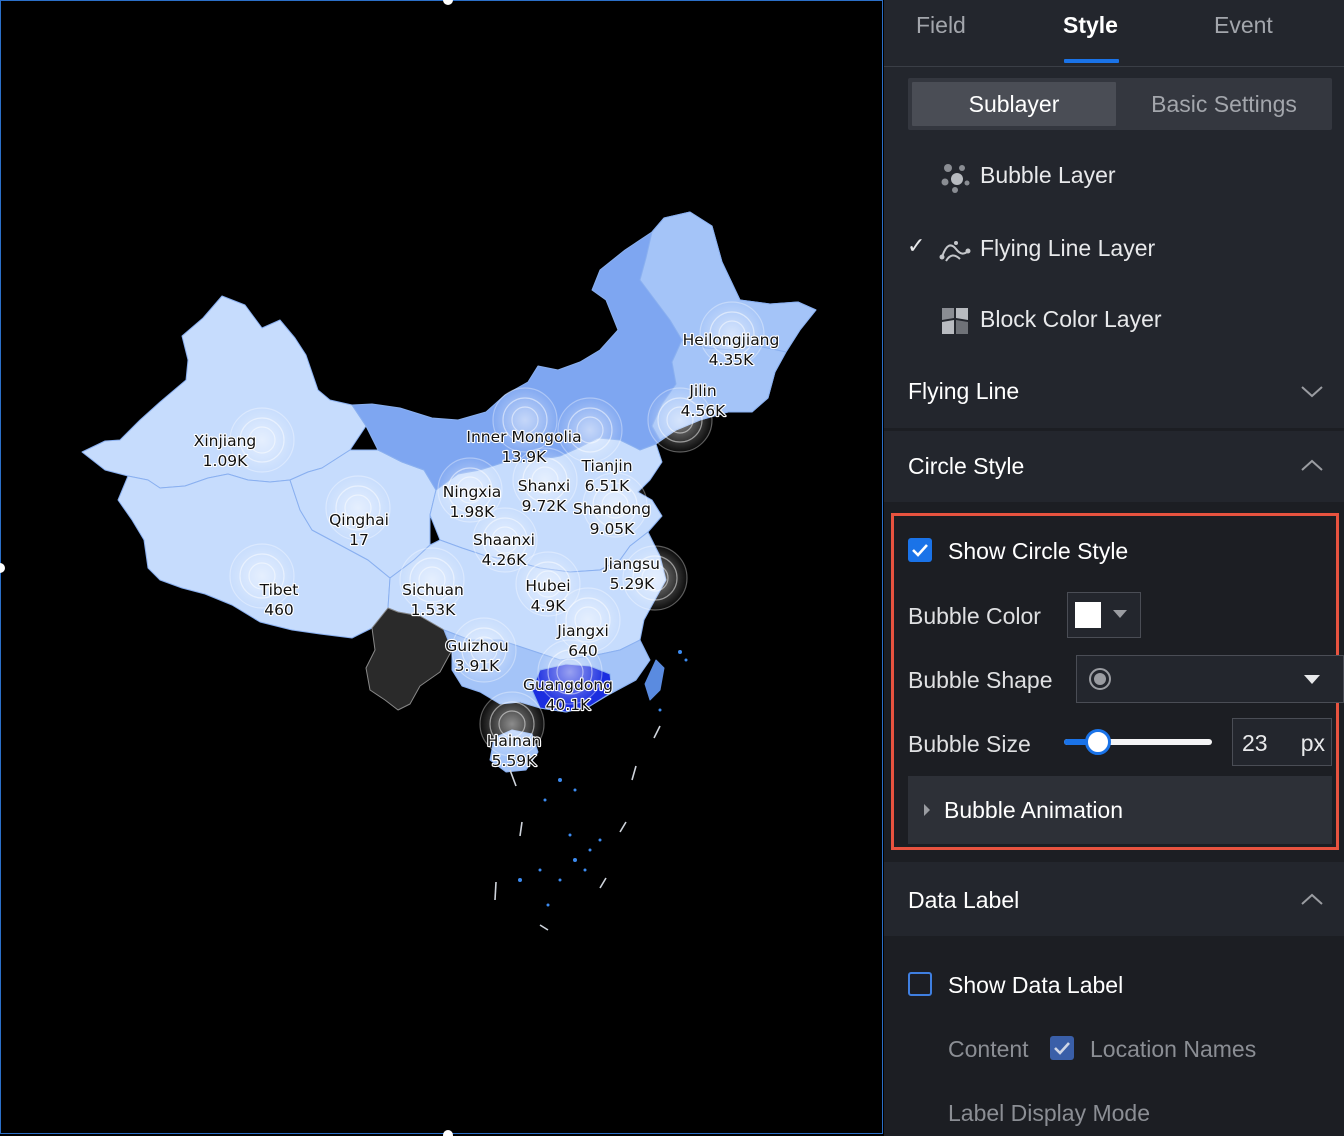  What do you see at coordinates (964, 391) in the screenshot?
I see `section-title-flying-line: Flying Line` at bounding box center [964, 391].